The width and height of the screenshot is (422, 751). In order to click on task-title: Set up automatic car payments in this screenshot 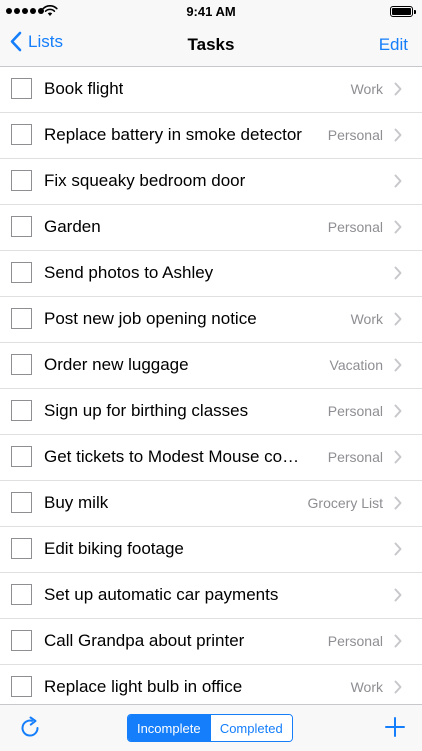, I will do `click(161, 594)`.